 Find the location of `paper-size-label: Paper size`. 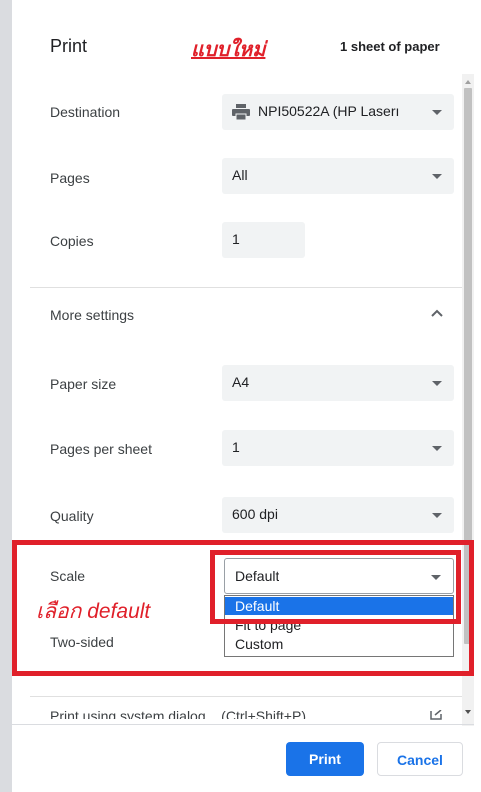

paper-size-label: Paper size is located at coordinates (83, 384).